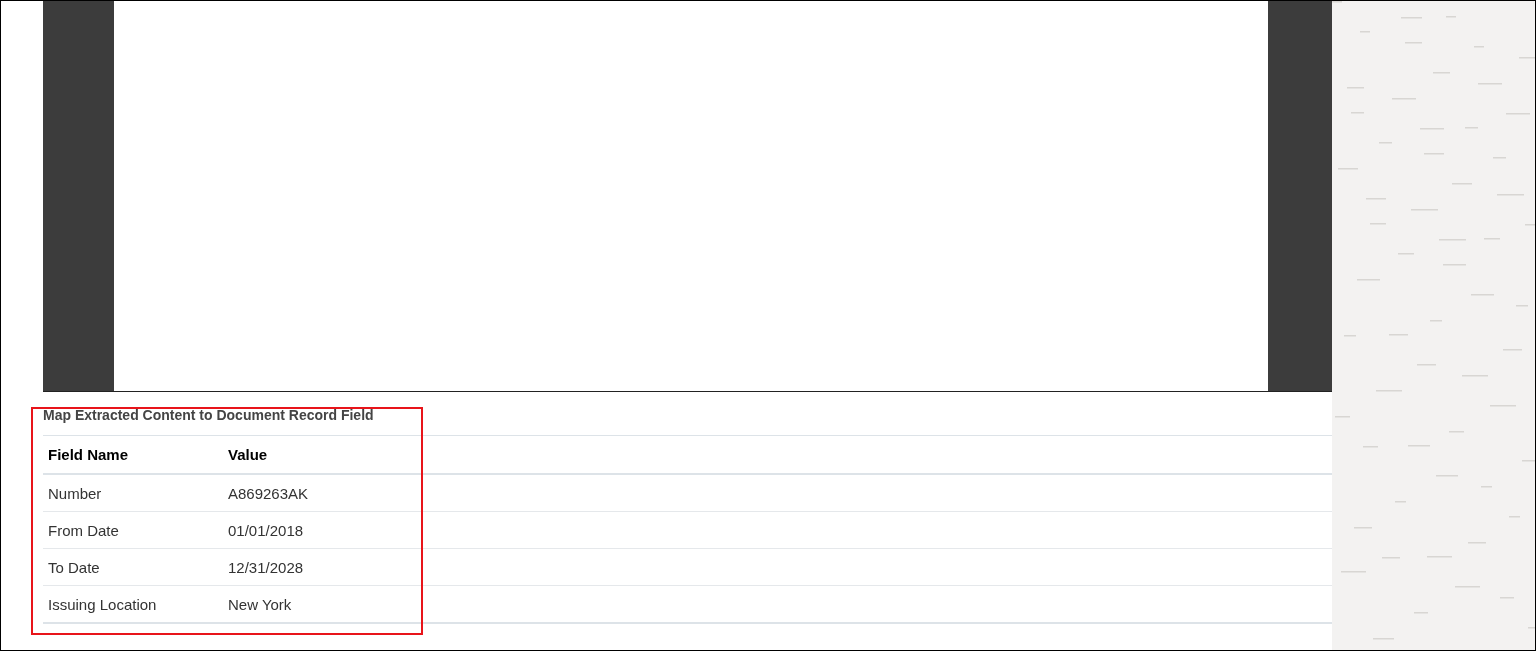  I want to click on table-cell: Number, so click(133, 493).